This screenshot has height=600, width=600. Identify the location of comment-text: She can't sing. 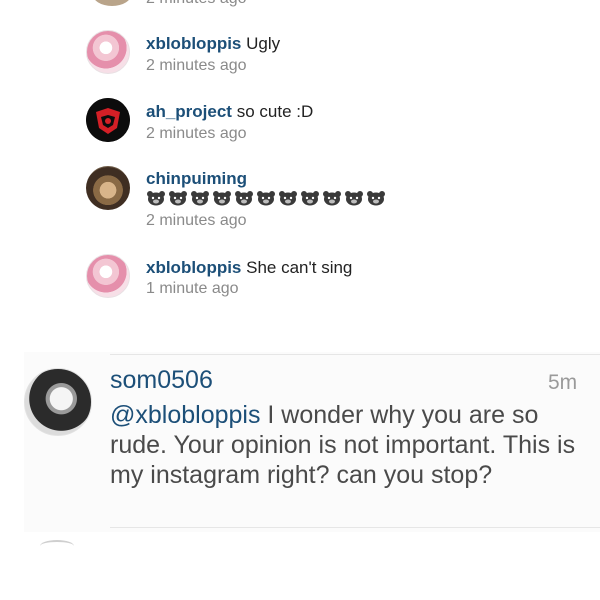
(299, 267).